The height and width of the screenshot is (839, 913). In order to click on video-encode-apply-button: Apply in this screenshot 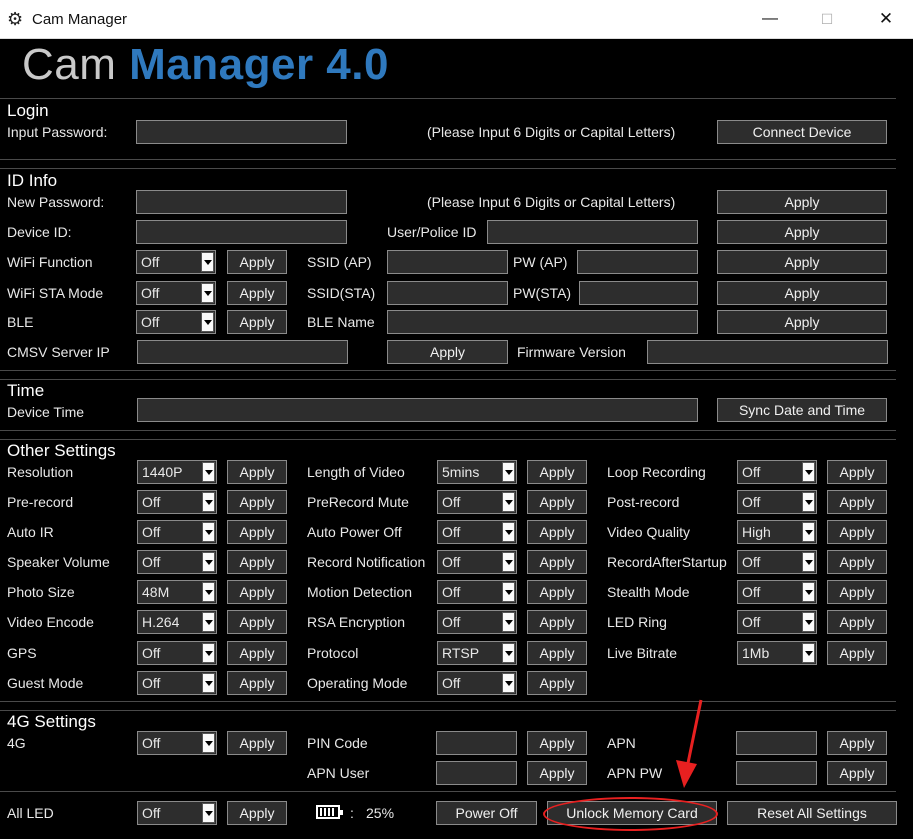, I will do `click(257, 622)`.